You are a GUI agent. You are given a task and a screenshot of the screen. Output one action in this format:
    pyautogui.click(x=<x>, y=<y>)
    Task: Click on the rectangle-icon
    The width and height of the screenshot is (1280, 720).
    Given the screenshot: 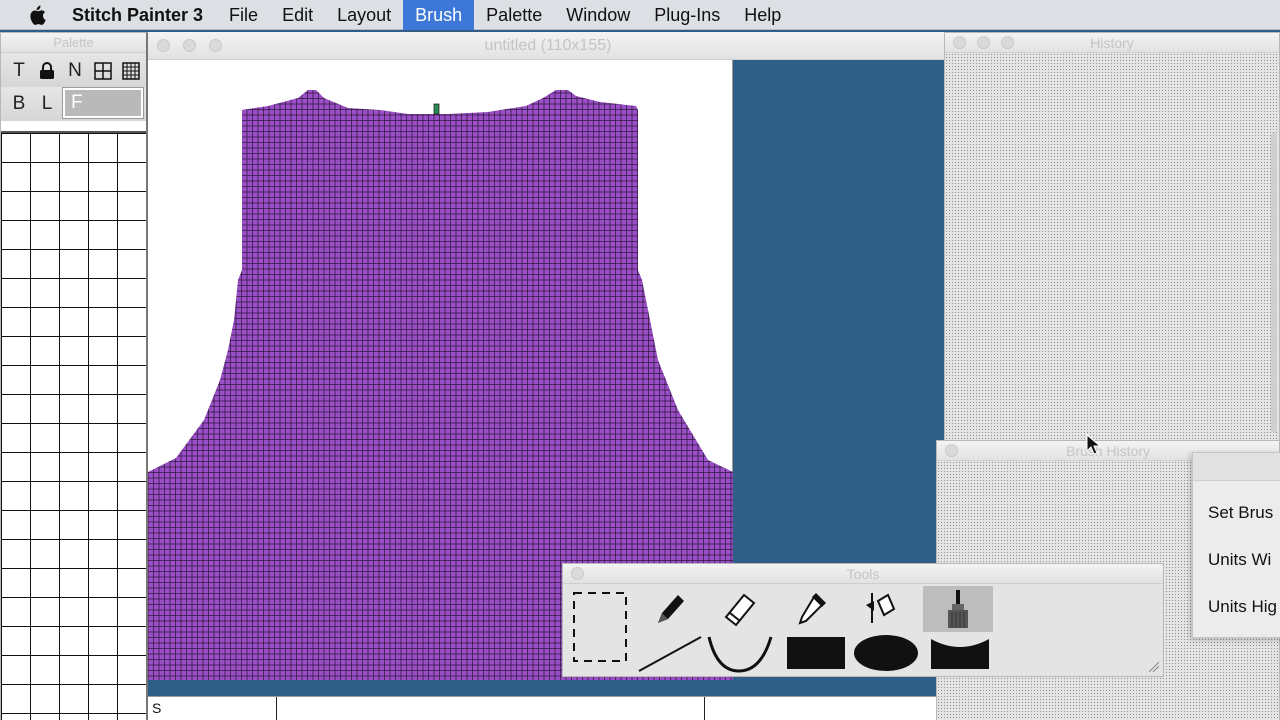 What is the action you would take?
    pyautogui.click(x=816, y=653)
    